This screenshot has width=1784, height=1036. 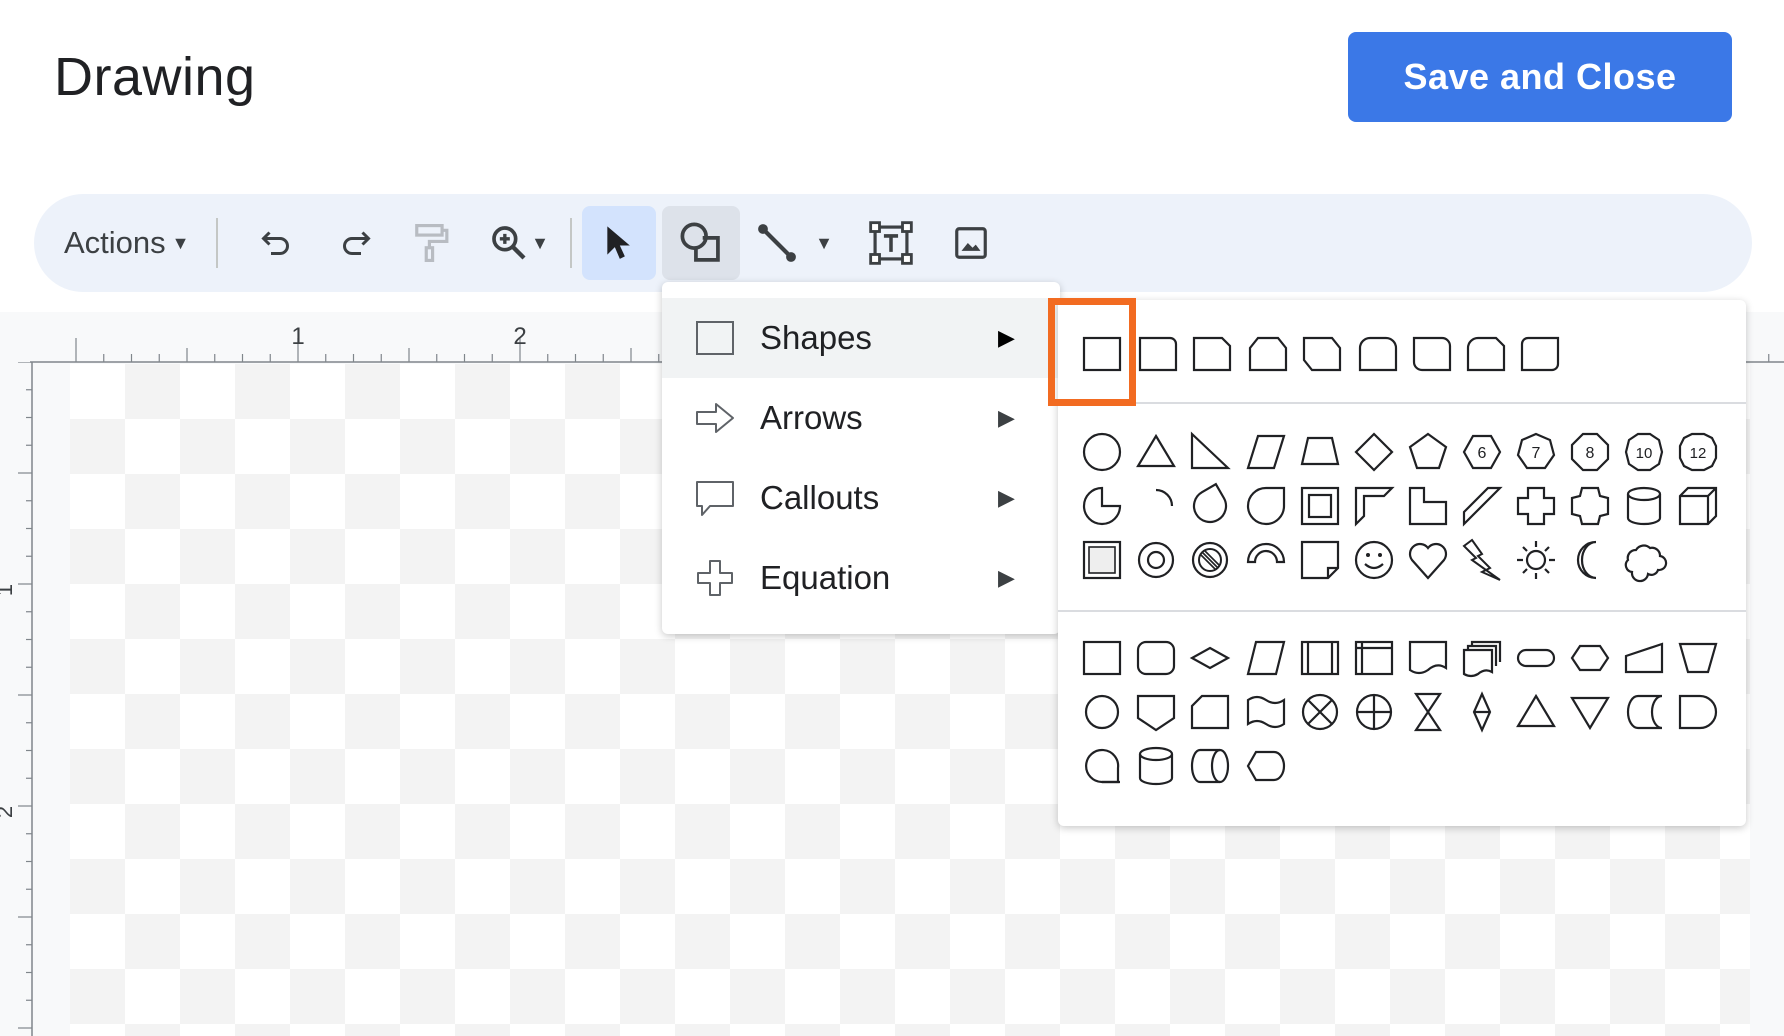 I want to click on flowchart-summing-junction-shape-icon, so click(x=1320, y=712).